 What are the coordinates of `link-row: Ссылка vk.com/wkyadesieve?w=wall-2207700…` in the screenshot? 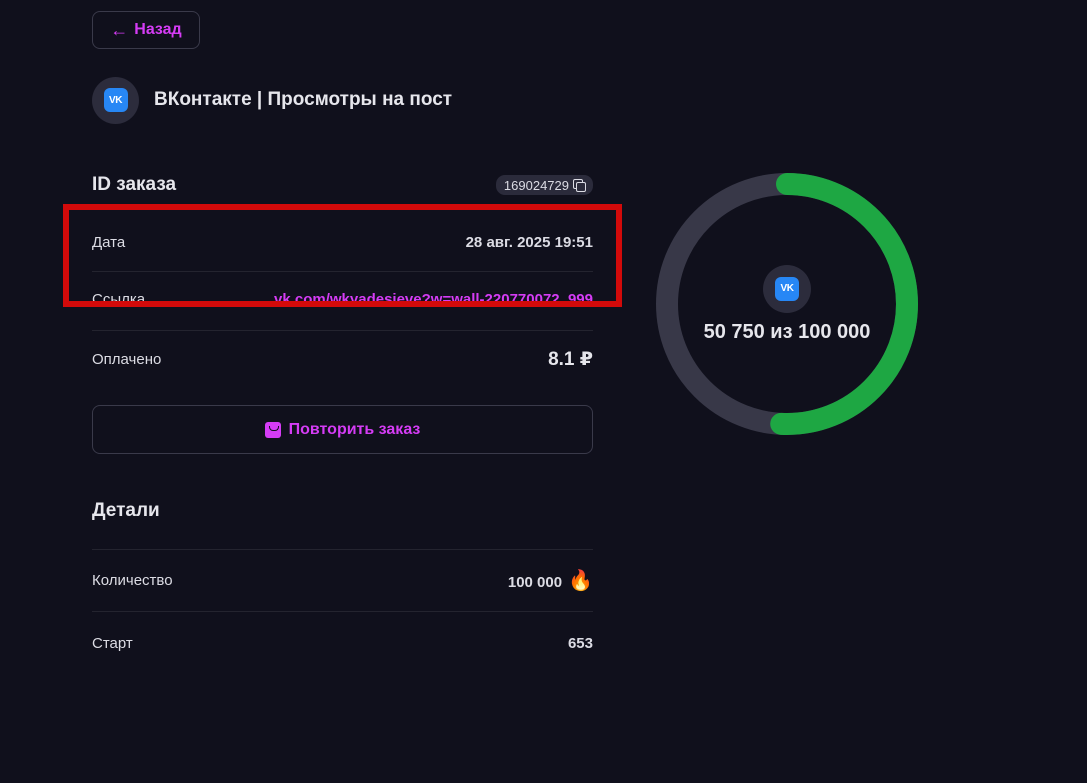 It's located at (342, 286).